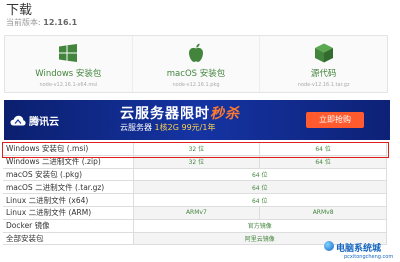 This screenshot has width=400, height=262. What do you see at coordinates (18, 120) in the screenshot?
I see `cloud-icon` at bounding box center [18, 120].